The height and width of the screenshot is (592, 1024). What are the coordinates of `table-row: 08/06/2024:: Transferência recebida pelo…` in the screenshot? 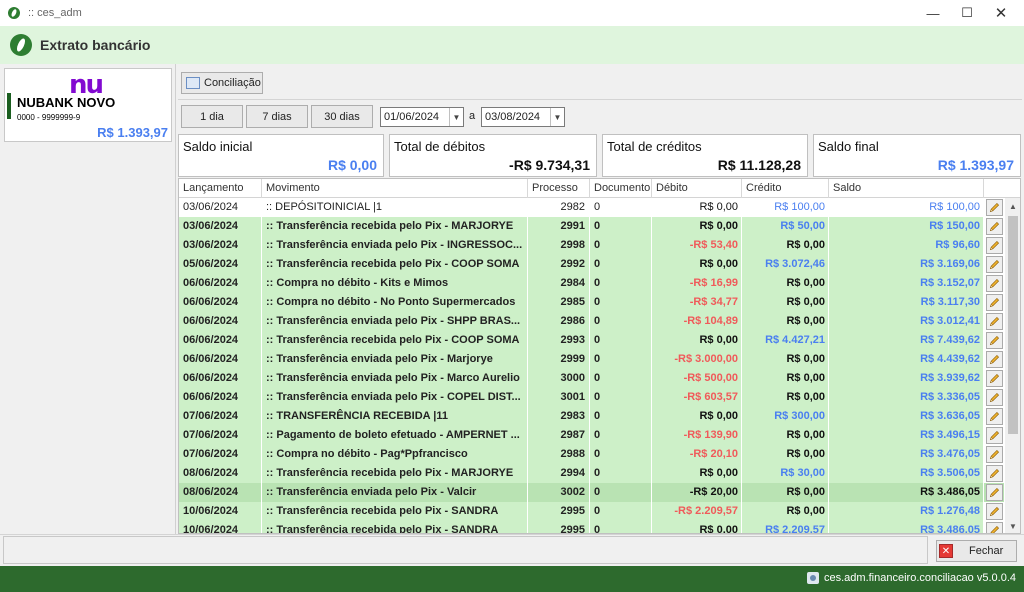 It's located at (592, 473).